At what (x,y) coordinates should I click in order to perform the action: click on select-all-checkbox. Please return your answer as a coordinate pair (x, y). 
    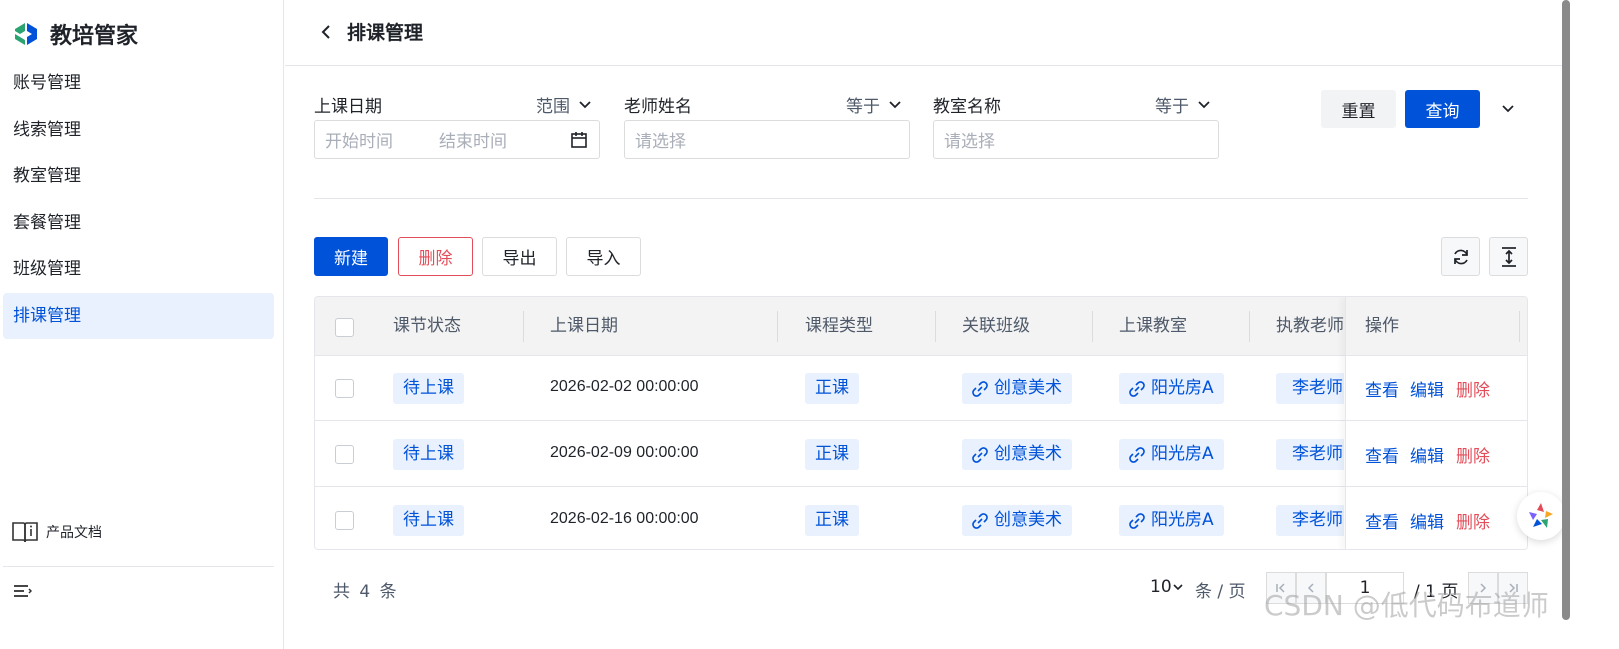
    Looking at the image, I should click on (344, 327).